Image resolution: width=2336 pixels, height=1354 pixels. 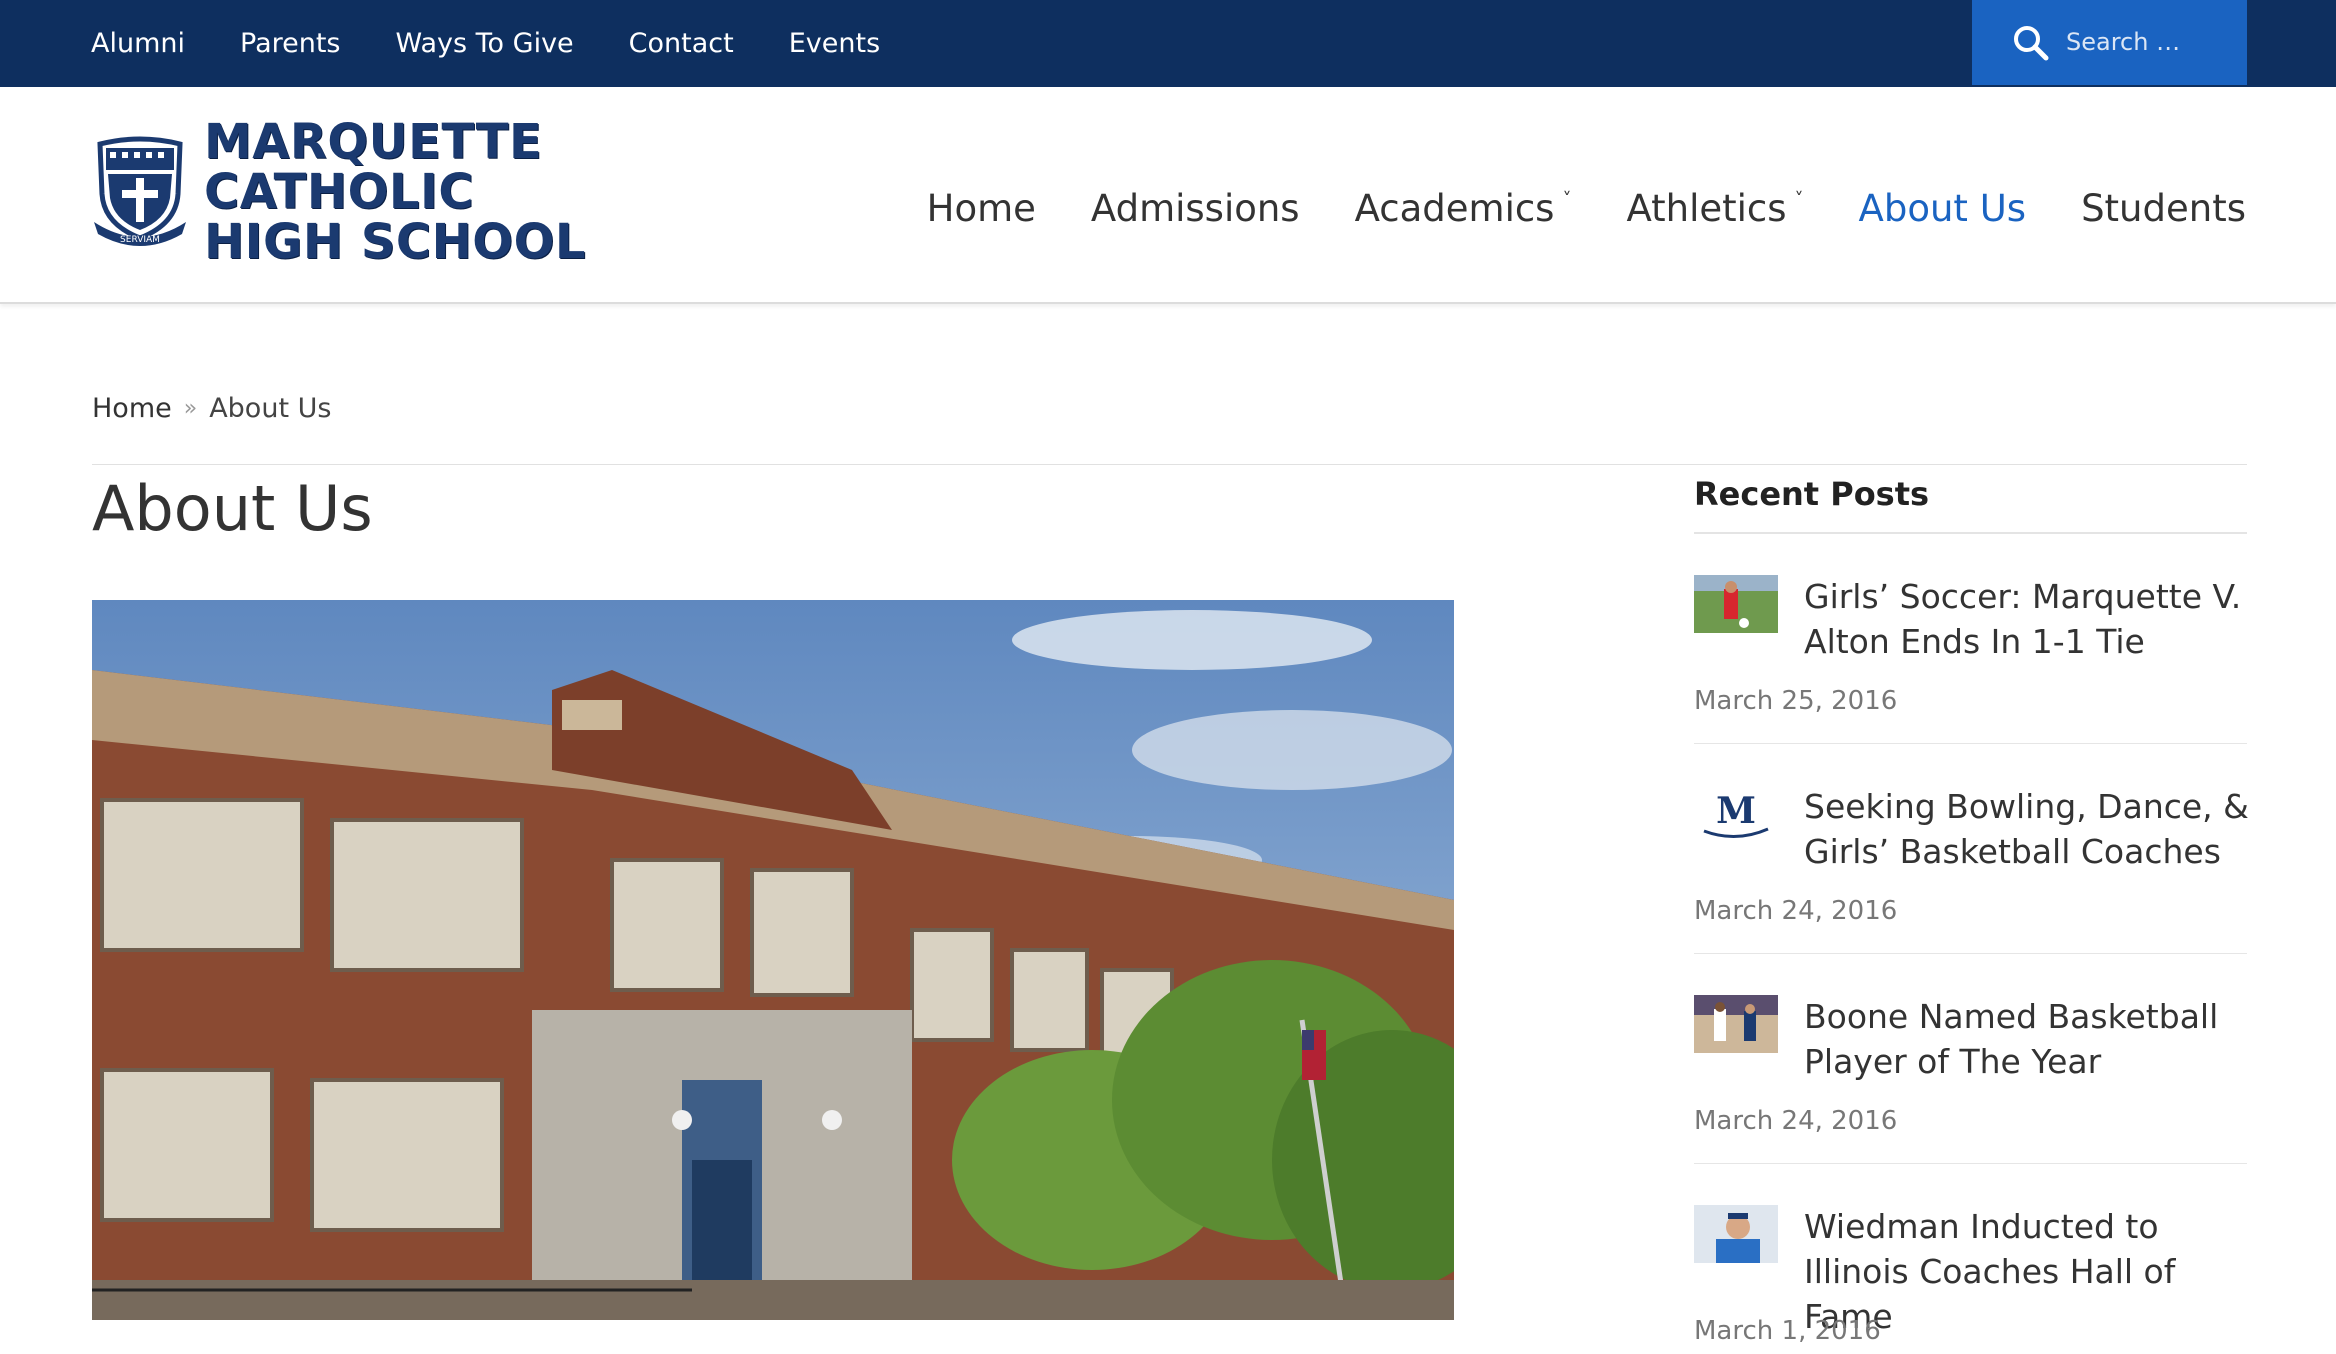 I want to click on logo-line-3: HIGH SCHOOL, so click(x=395, y=242).